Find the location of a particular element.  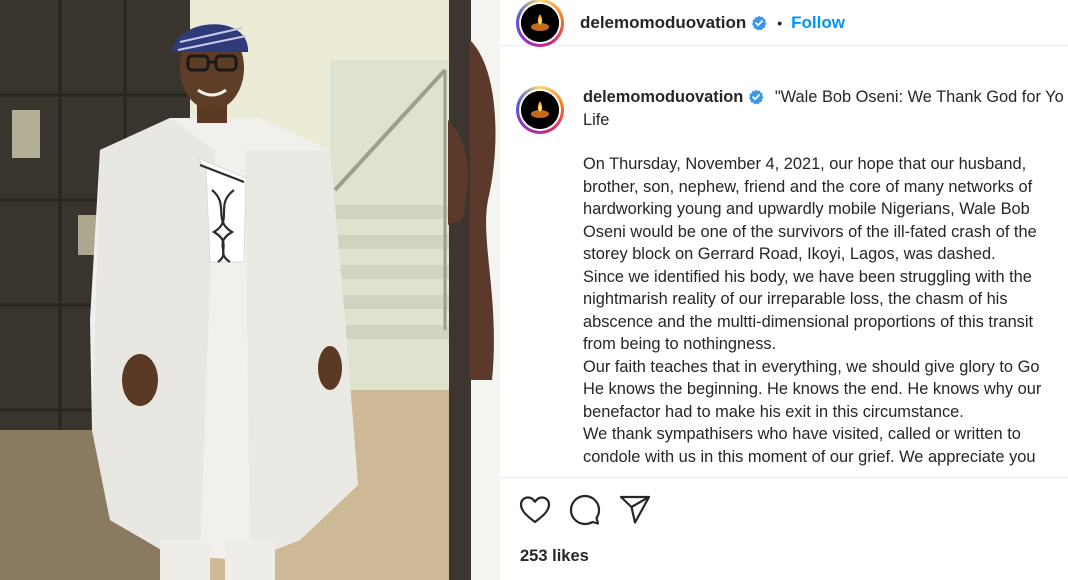

follow-button: Follow is located at coordinates (818, 23).